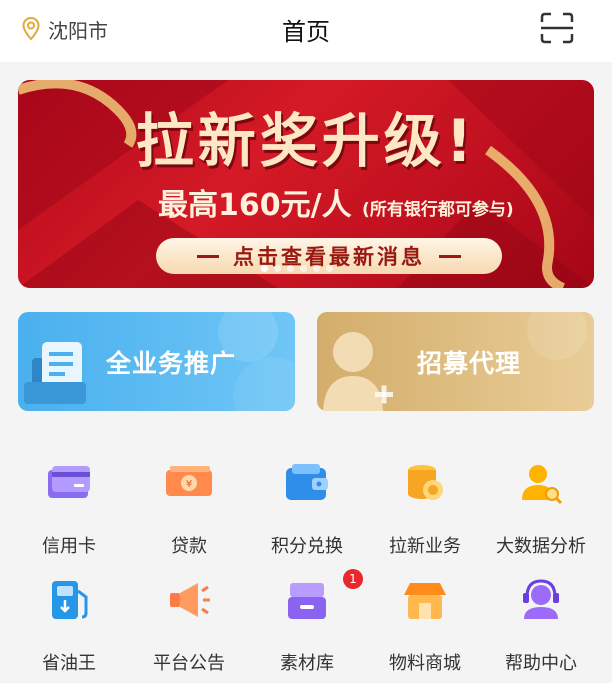 This screenshot has height=683, width=612. I want to click on menu-item-help-center: 帮助中心, so click(541, 625).